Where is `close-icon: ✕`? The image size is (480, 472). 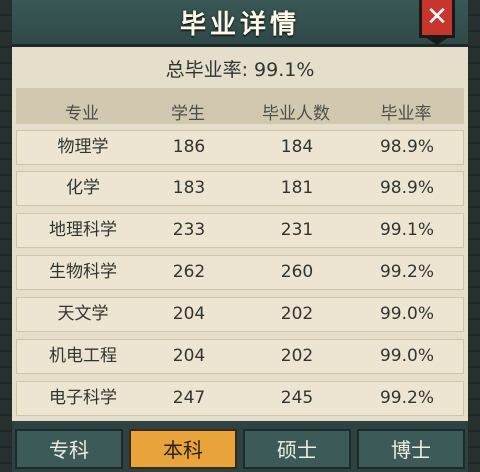 close-icon: ✕ is located at coordinates (437, 17).